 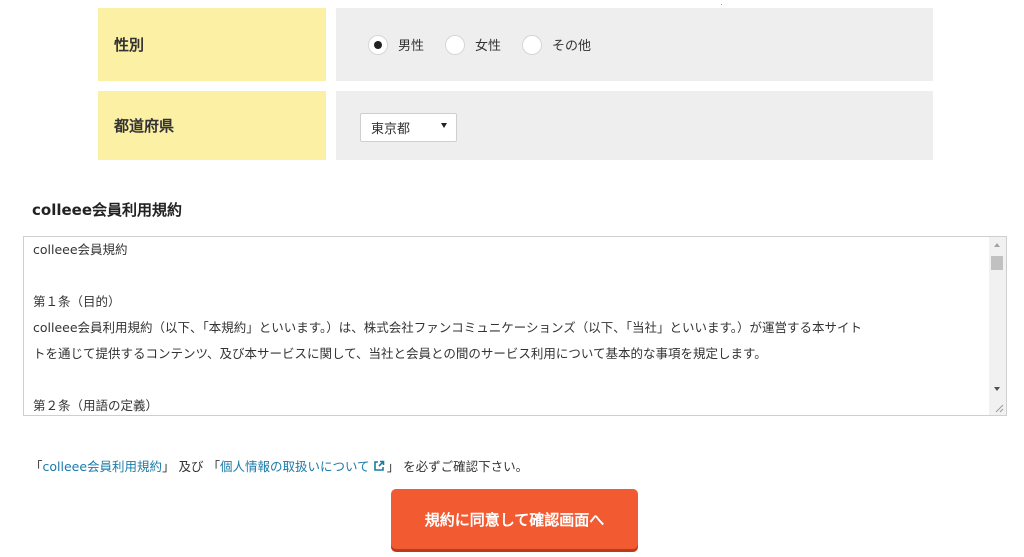 What do you see at coordinates (379, 466) in the screenshot?
I see `external-link-icon` at bounding box center [379, 466].